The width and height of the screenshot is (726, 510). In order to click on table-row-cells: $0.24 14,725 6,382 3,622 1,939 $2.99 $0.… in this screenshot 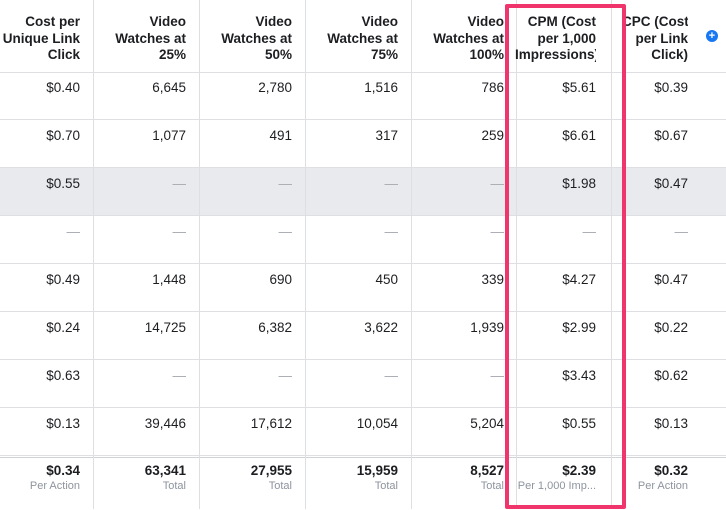, I will do `click(363, 327)`.